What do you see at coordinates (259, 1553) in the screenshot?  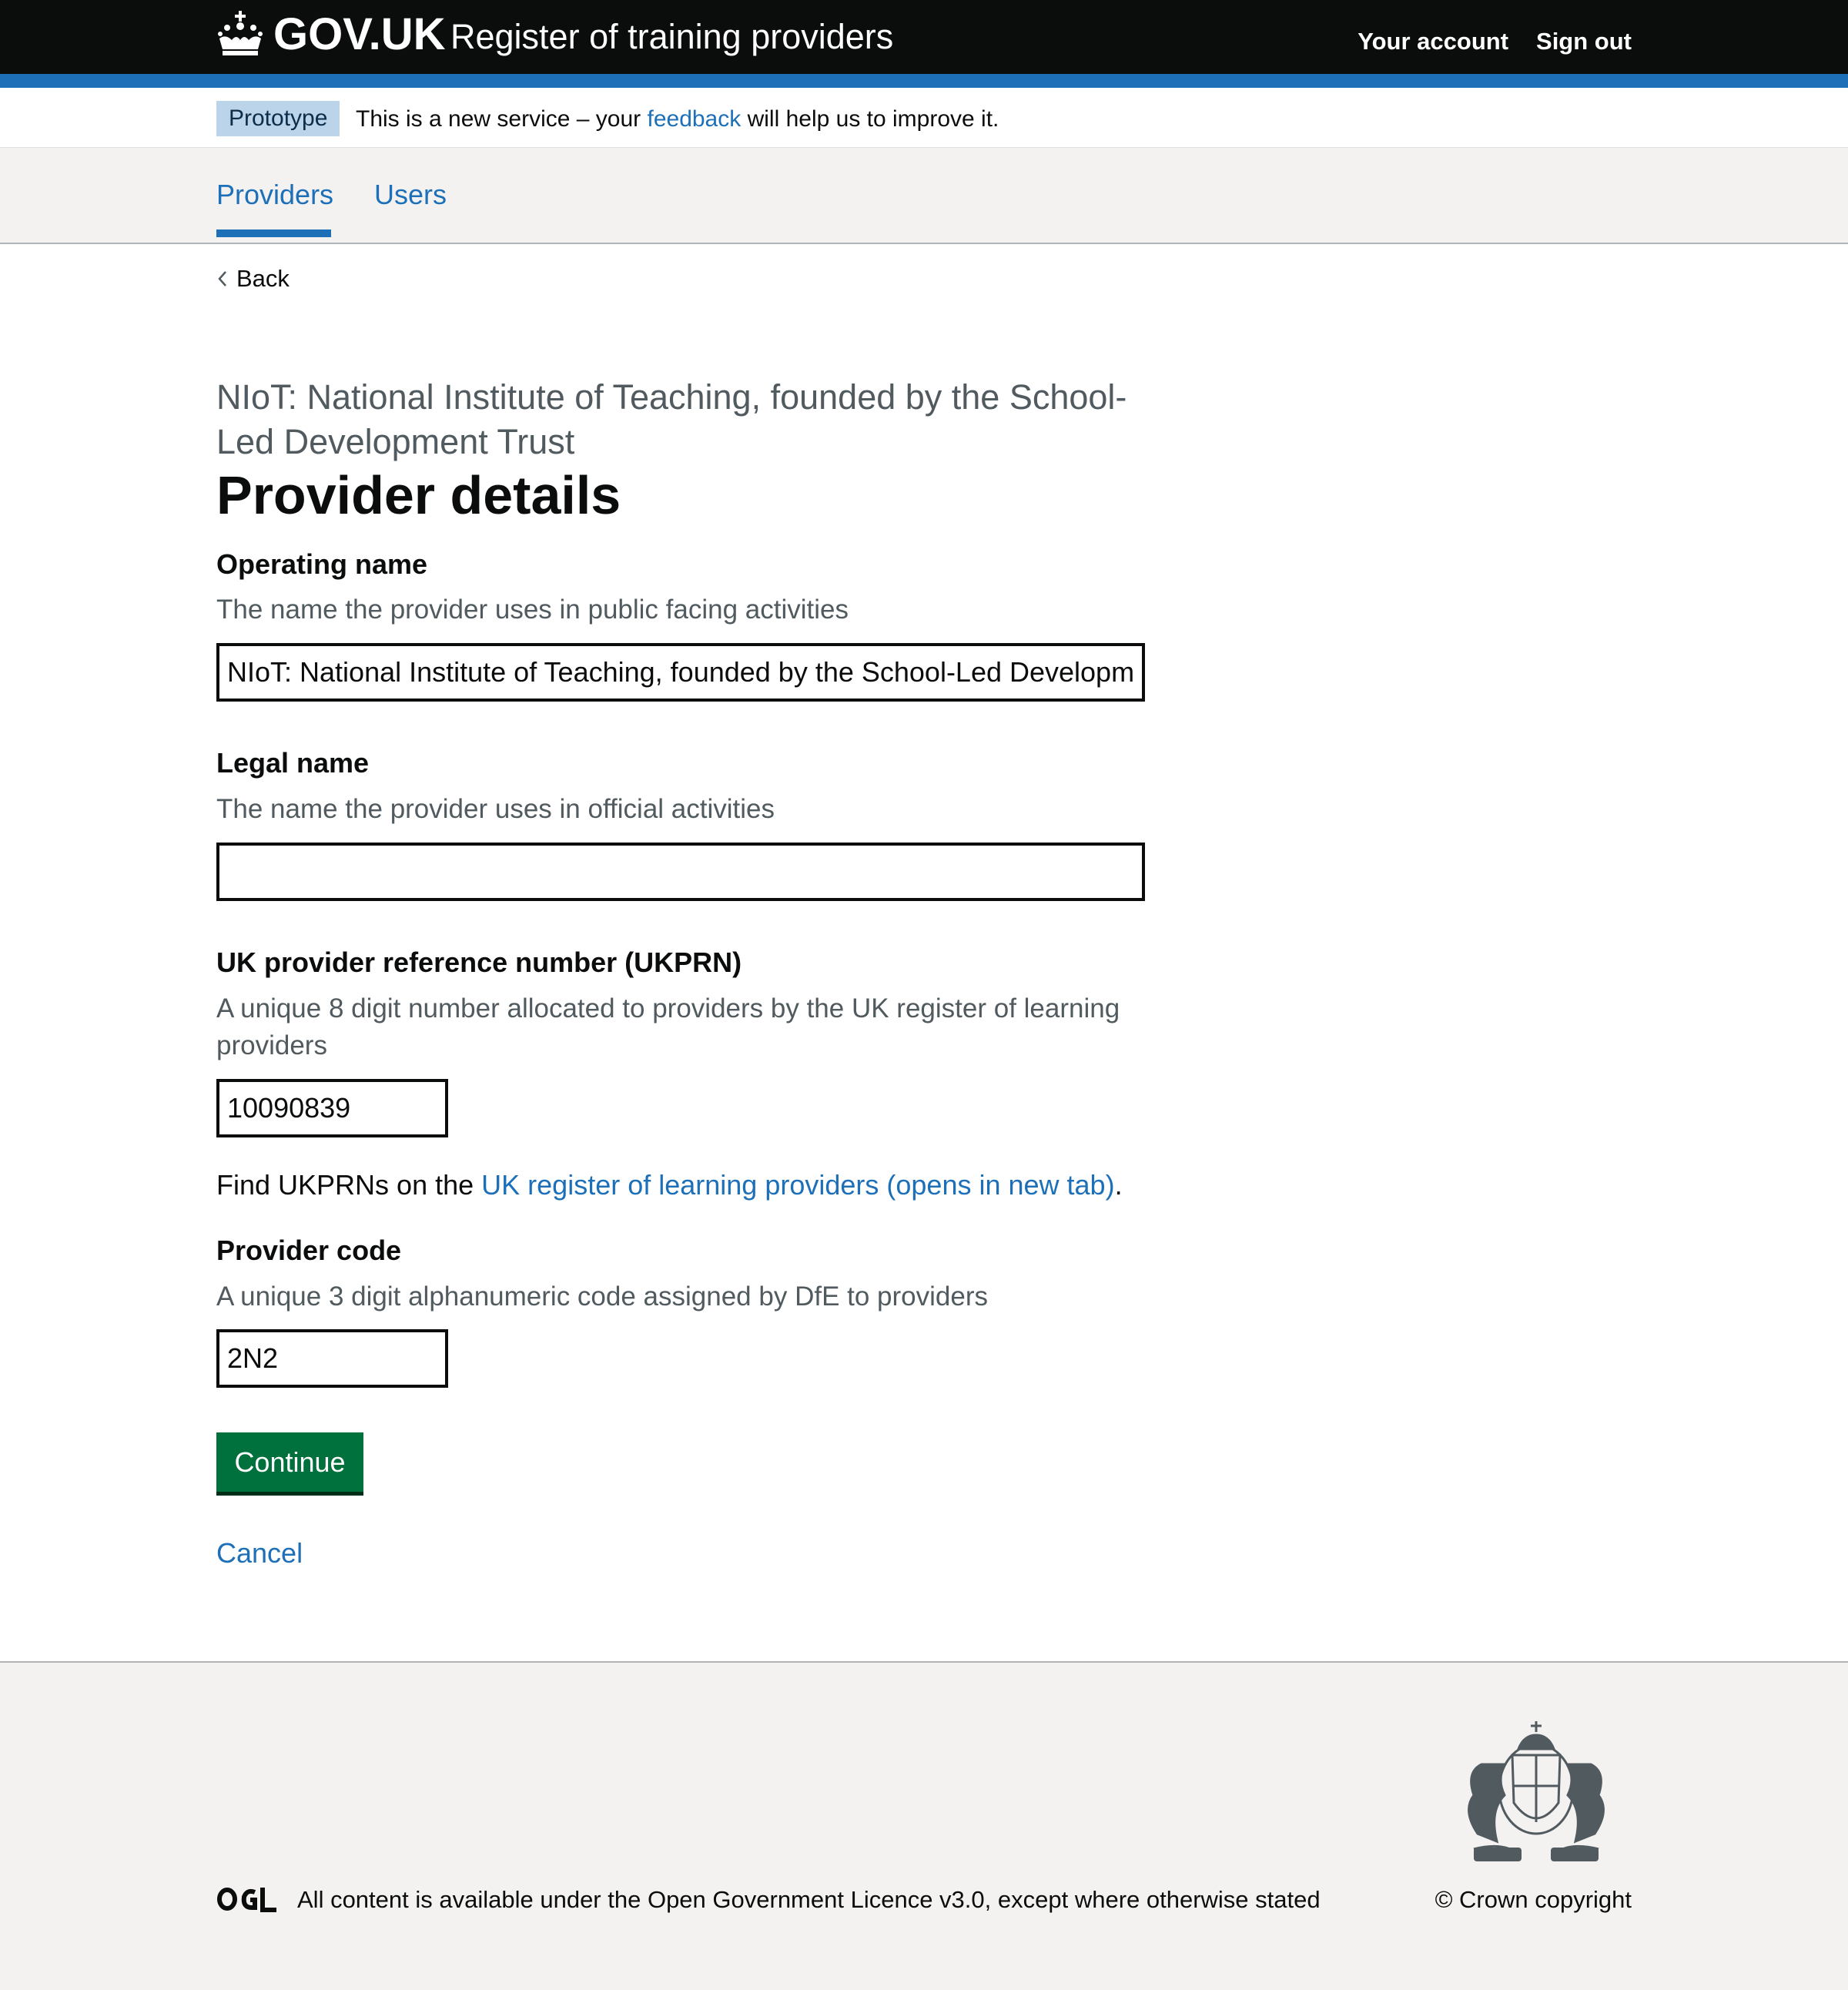 I see `cancel-link: Cancel` at bounding box center [259, 1553].